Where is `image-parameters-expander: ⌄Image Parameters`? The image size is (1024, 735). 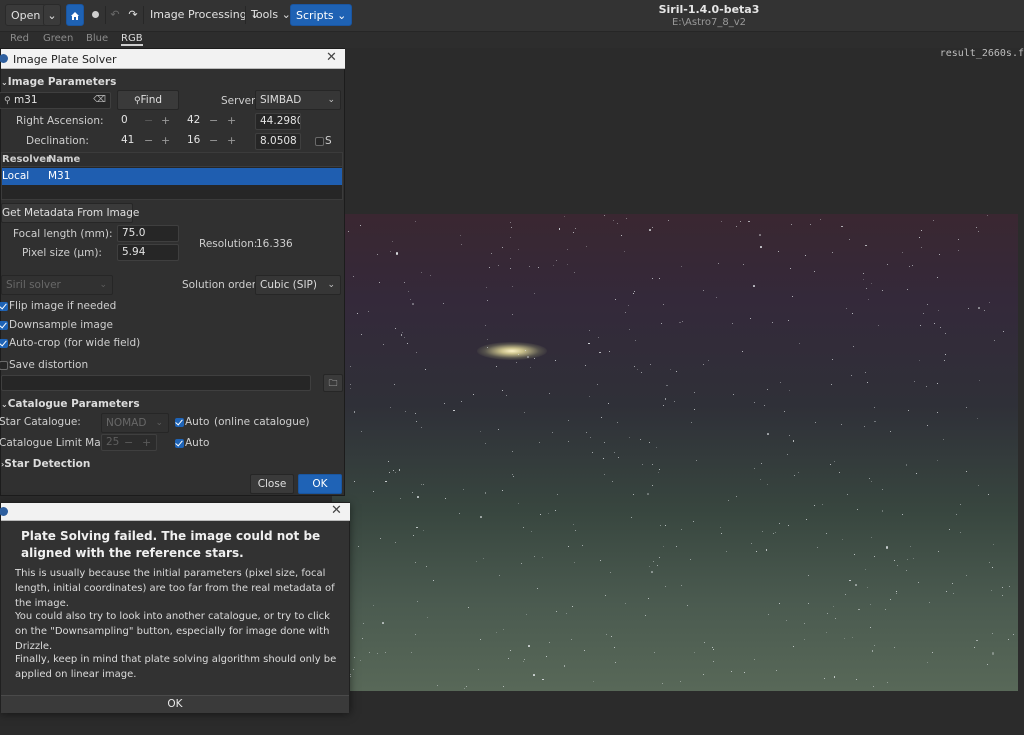 image-parameters-expander: ⌄Image Parameters is located at coordinates (58, 82).